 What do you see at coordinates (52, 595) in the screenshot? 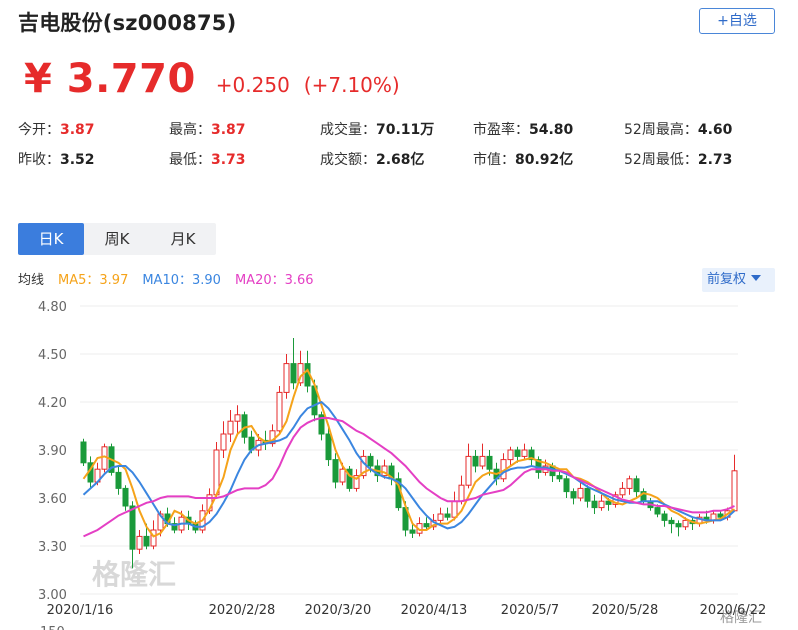
I see `y-tick-label: 3.00` at bounding box center [52, 595].